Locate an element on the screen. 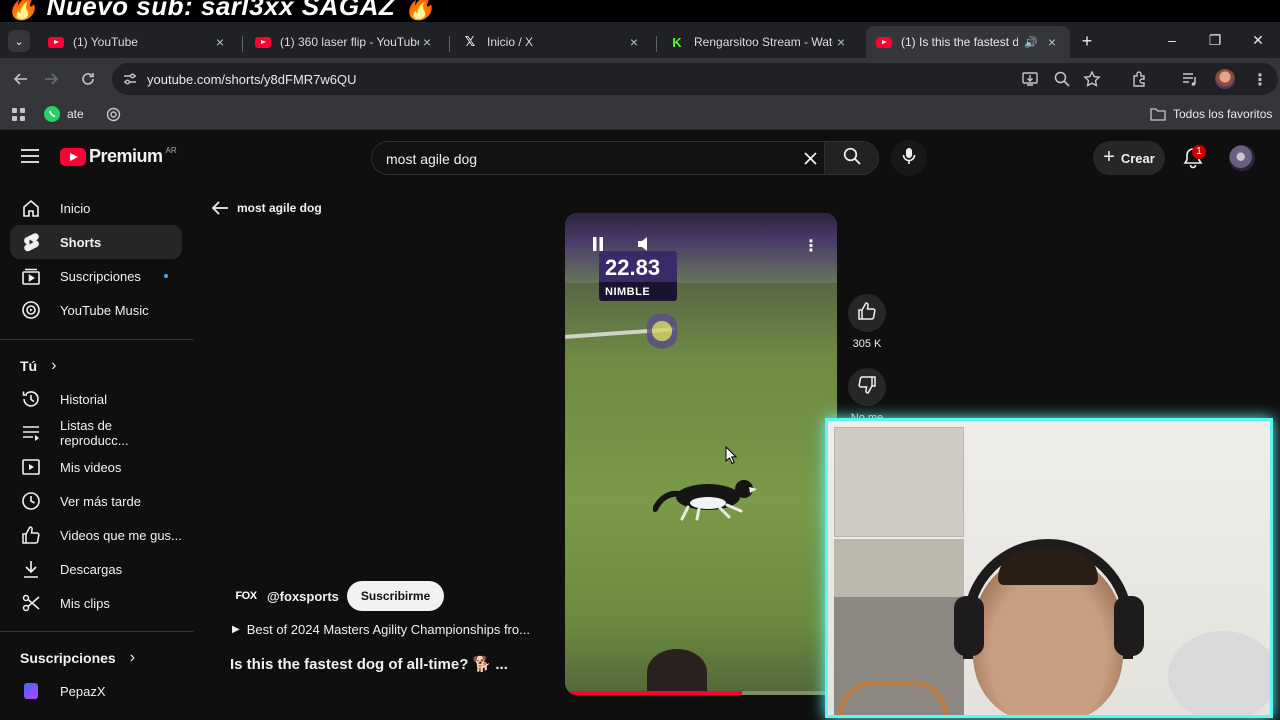  sidebar-you-header: Tú › is located at coordinates (38, 366).